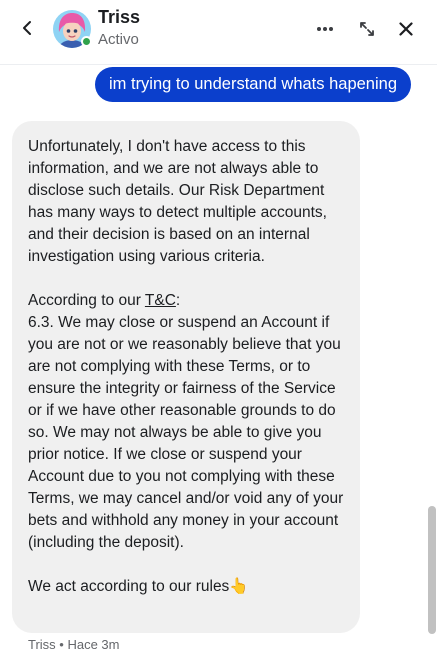  What do you see at coordinates (432, 570) in the screenshot?
I see `scrollbar-thumb` at bounding box center [432, 570].